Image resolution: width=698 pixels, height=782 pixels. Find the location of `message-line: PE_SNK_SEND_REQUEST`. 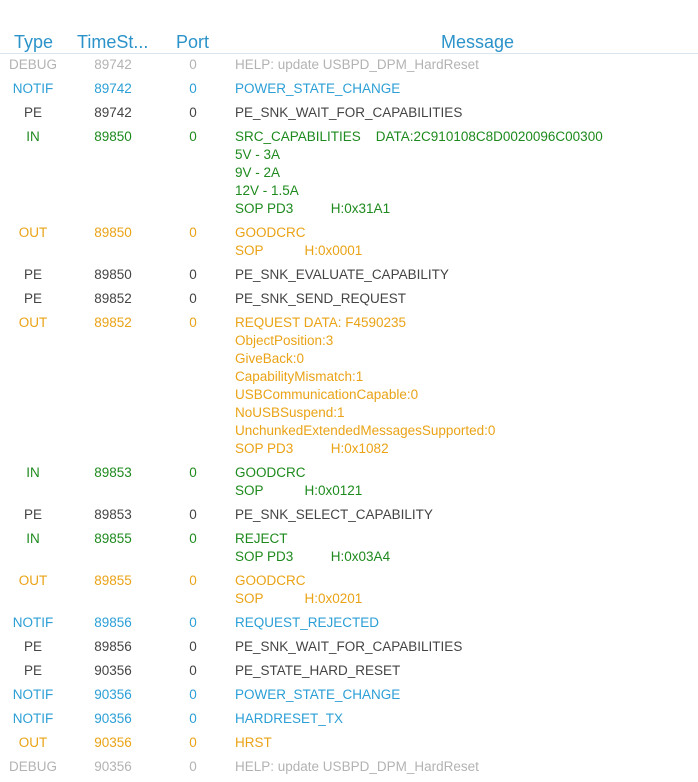

message-line: PE_SNK_SEND_REQUEST is located at coordinates (321, 298).